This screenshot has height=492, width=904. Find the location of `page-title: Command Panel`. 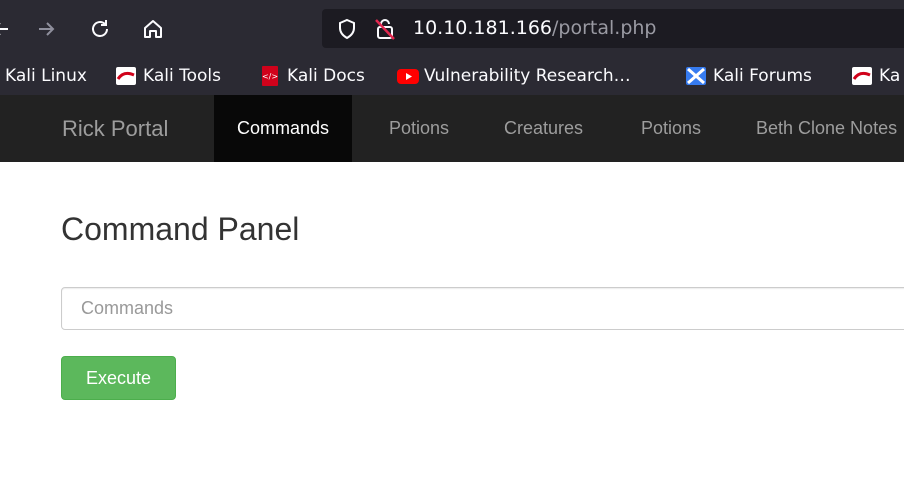

page-title: Command Panel is located at coordinates (180, 229).